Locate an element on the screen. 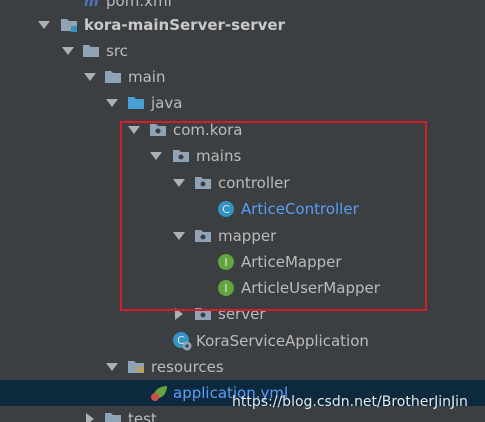  maven-file-icon: m is located at coordinates (93, 5).